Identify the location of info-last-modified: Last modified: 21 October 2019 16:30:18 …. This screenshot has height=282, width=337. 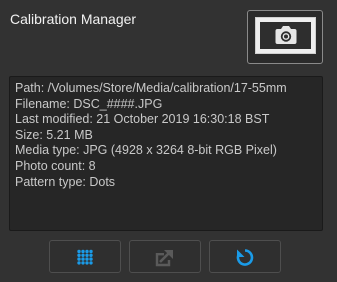
(142, 119).